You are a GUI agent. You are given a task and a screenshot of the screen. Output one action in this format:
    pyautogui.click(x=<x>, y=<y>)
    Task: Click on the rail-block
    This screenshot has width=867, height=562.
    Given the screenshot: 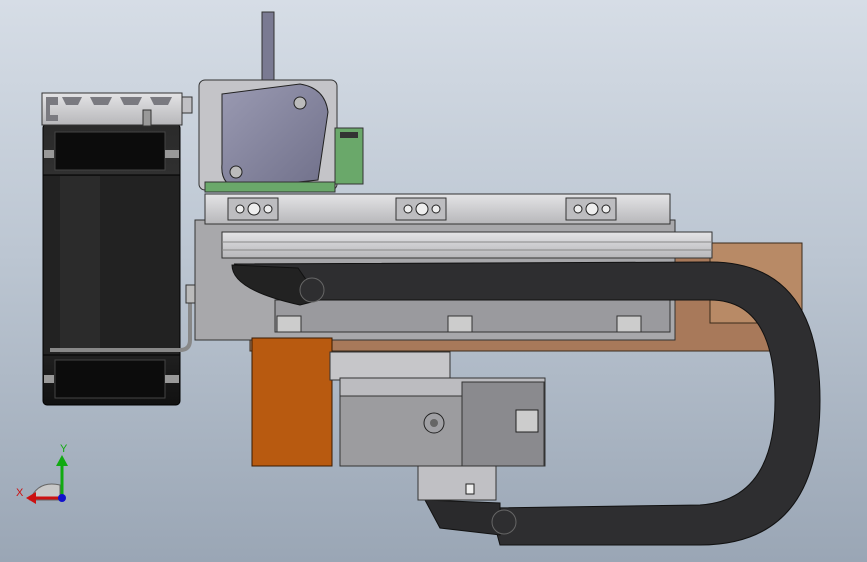 What is the action you would take?
    pyautogui.click(x=437, y=209)
    